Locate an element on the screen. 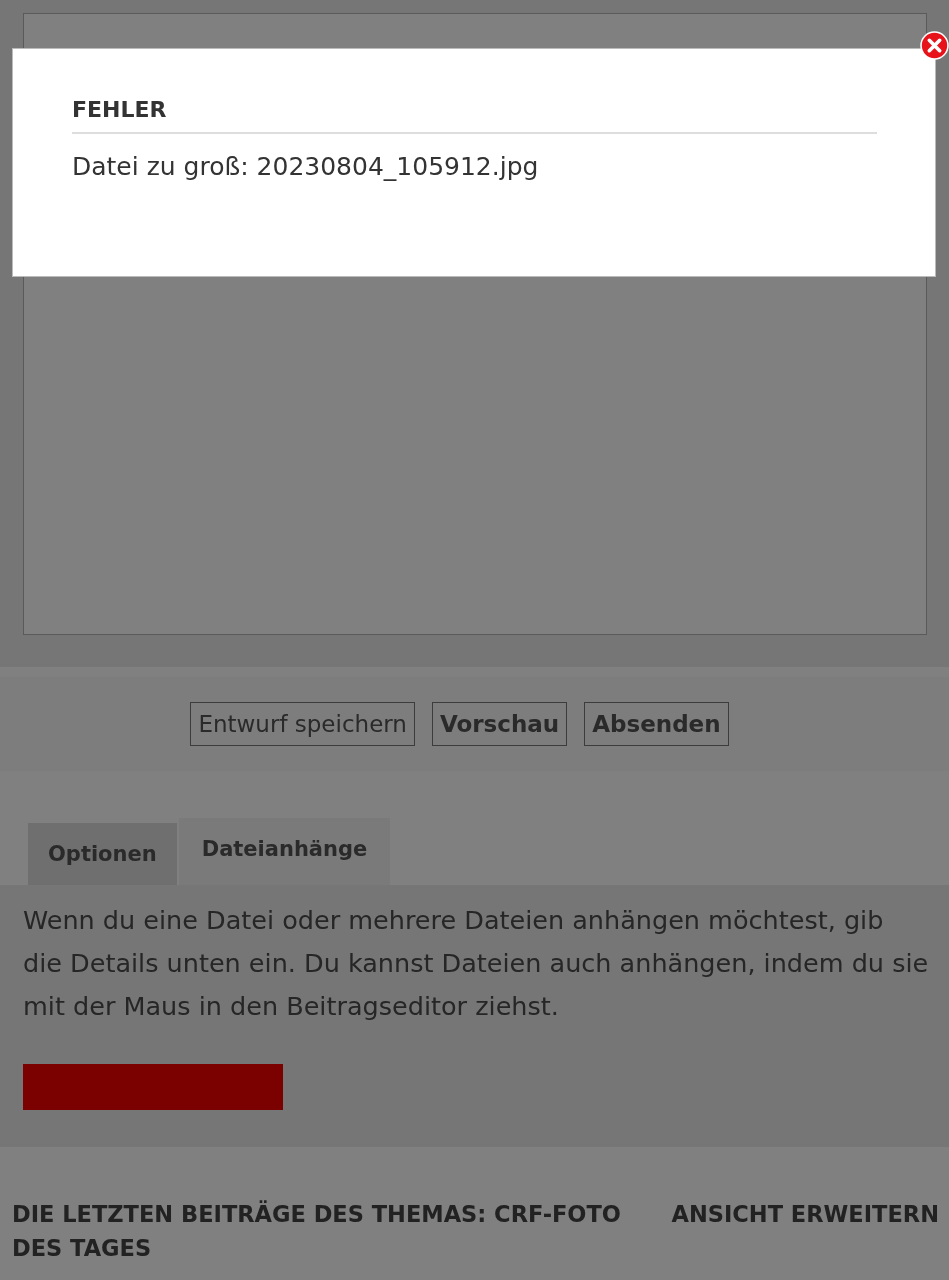 The width and height of the screenshot is (949, 1280). form-button: Absenden is located at coordinates (656, 724).